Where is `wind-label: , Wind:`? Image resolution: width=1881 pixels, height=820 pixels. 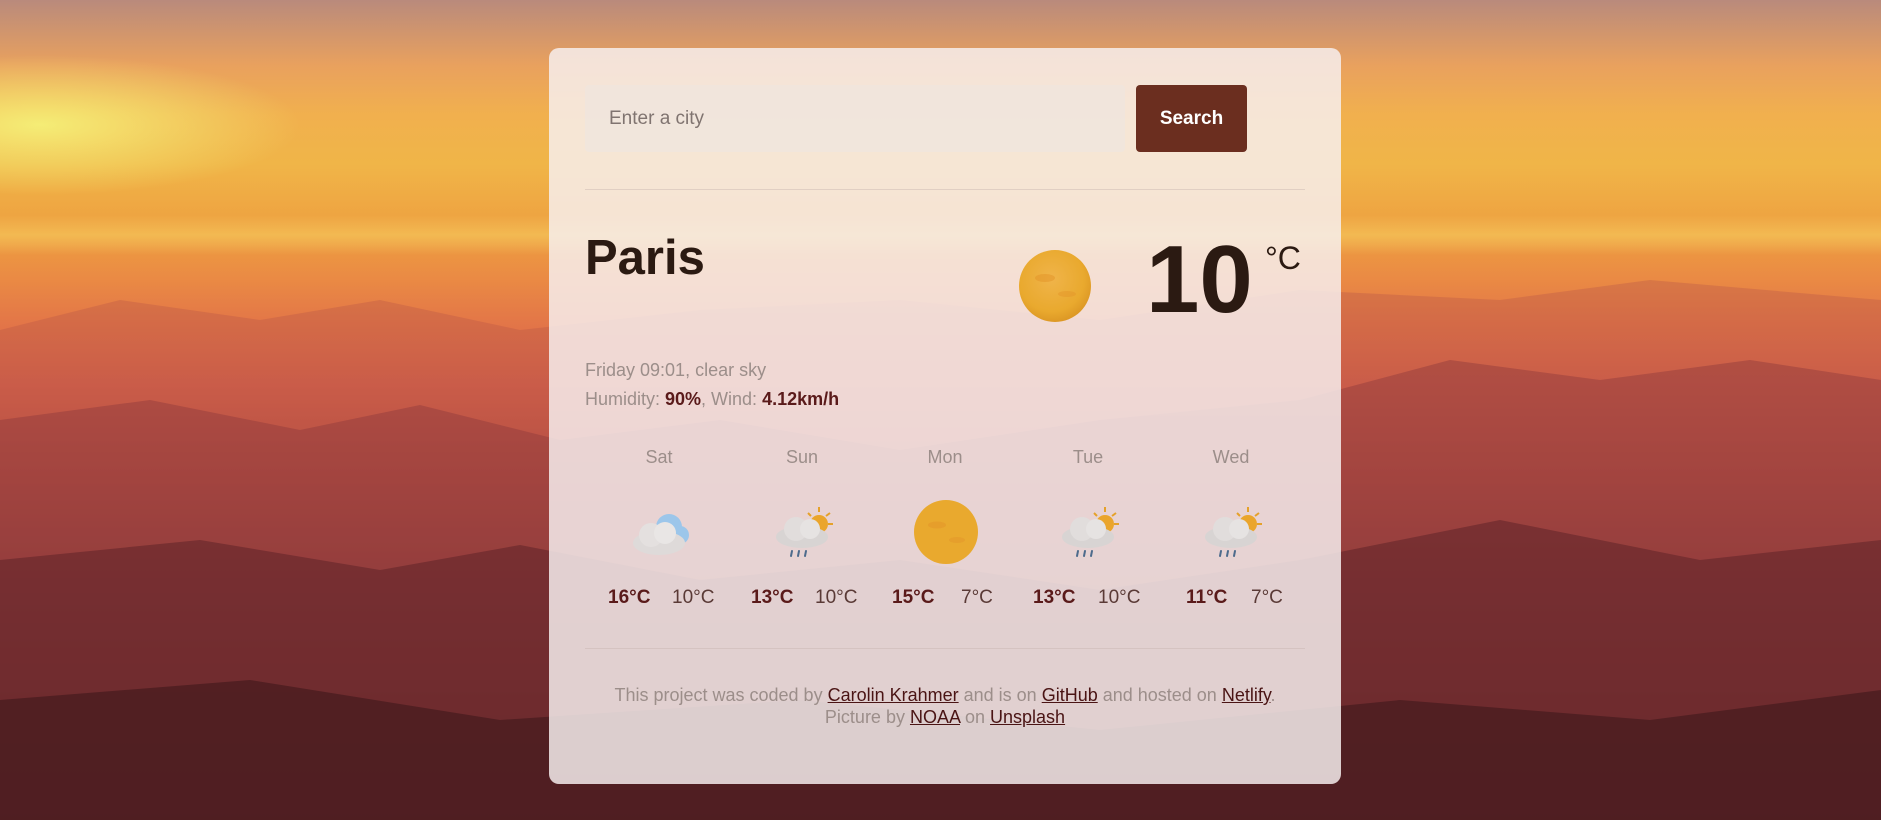 wind-label: , Wind: is located at coordinates (732, 399).